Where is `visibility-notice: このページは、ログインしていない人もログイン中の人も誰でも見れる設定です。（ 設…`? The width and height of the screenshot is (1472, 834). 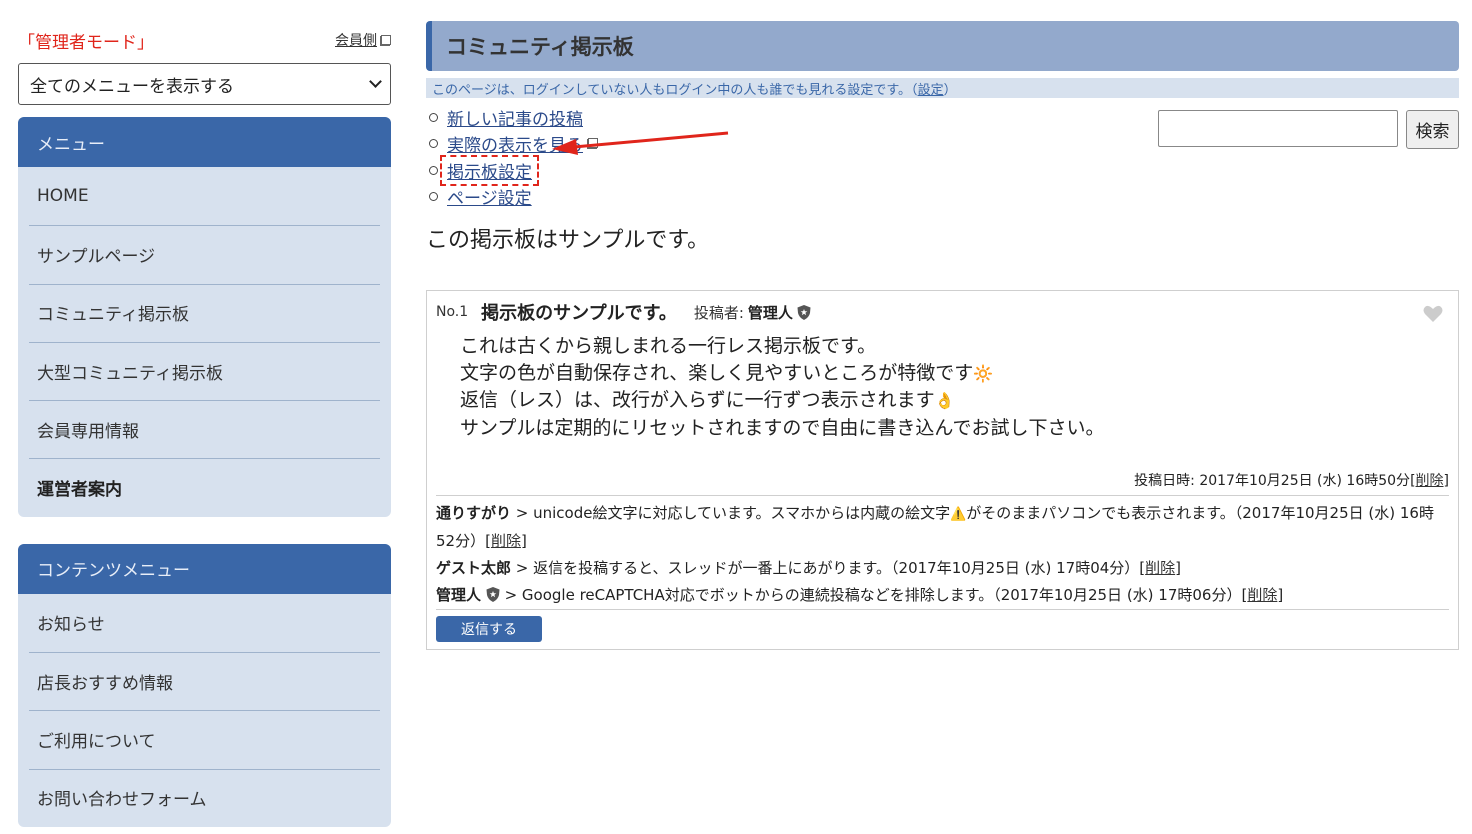
visibility-notice: このページは、ログインしていない人もログイン中の人も誰でも見れる設定です。（ 設… is located at coordinates (942, 88).